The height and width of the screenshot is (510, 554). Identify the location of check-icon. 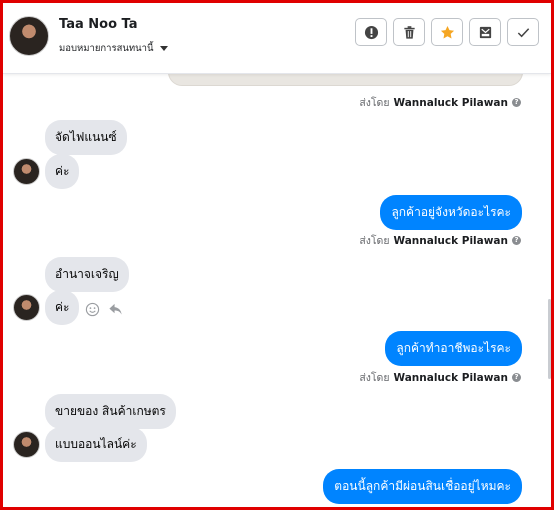
(523, 32).